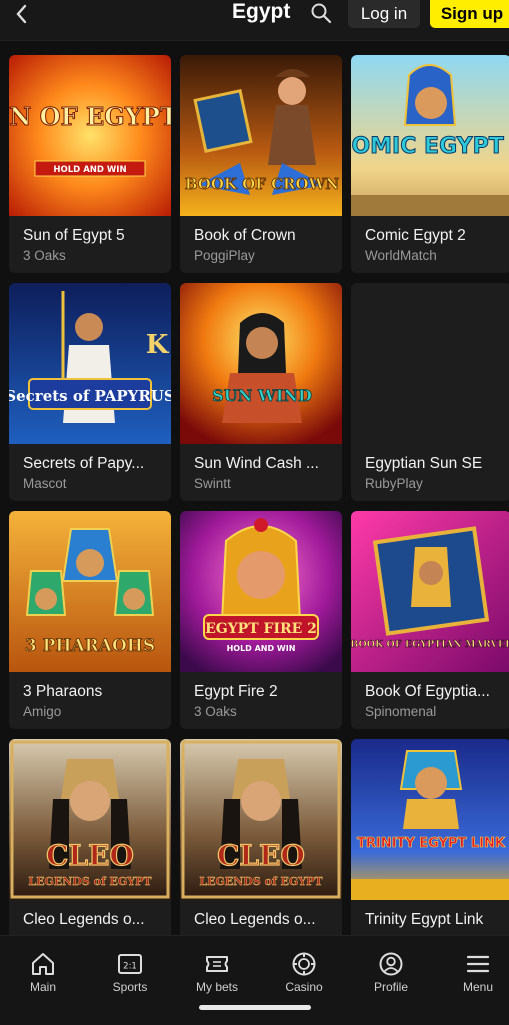  I want to click on game-card: TRINITY EGYPT LINK Trinity Egypt Link, so click(430, 837).